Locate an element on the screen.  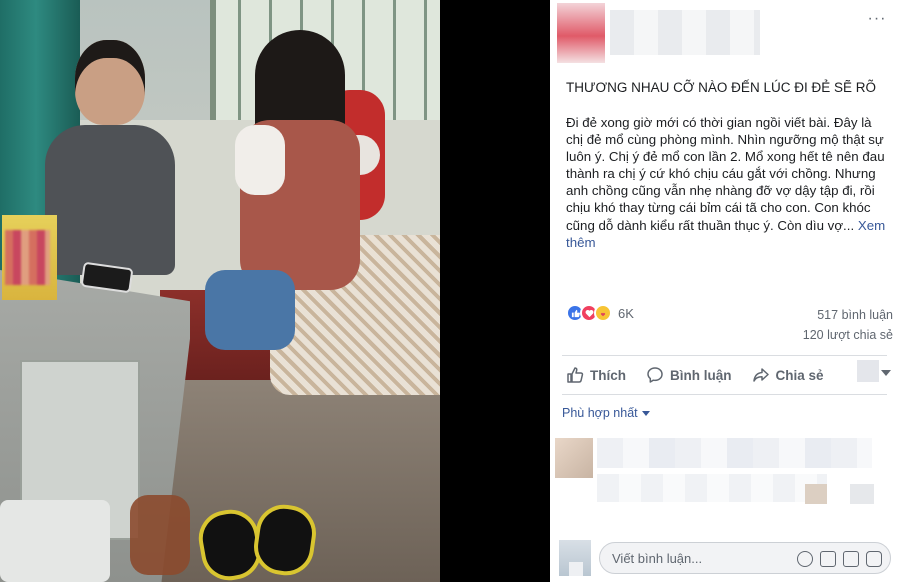
share-button: Chia sẻ is located at coordinates (788, 375).